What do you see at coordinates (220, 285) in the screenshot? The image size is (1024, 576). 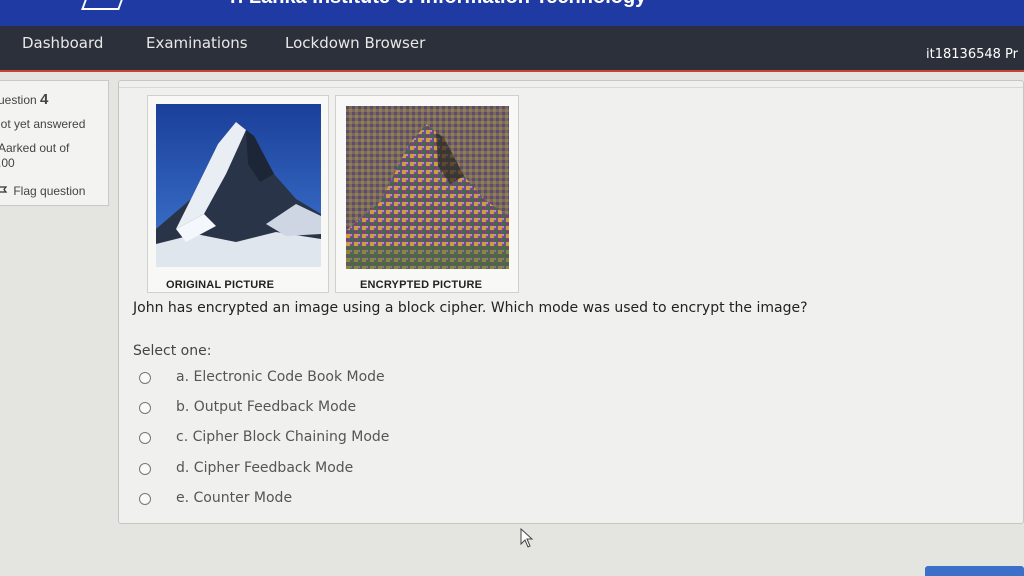 I see `original-caption: ORIGINAL PICTURE` at bounding box center [220, 285].